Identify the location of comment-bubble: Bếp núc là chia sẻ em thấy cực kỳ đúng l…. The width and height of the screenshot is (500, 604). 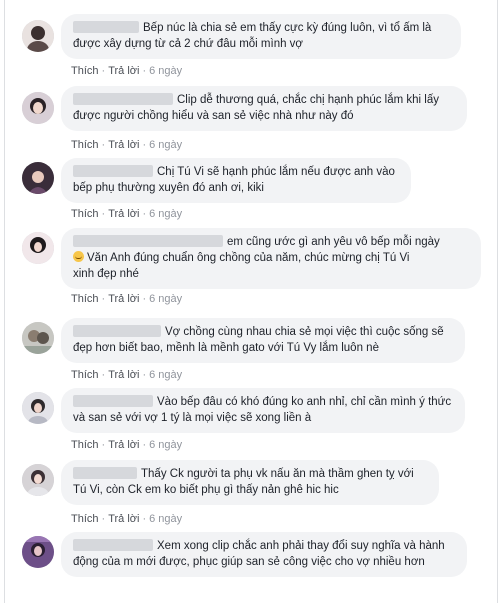
(261, 36).